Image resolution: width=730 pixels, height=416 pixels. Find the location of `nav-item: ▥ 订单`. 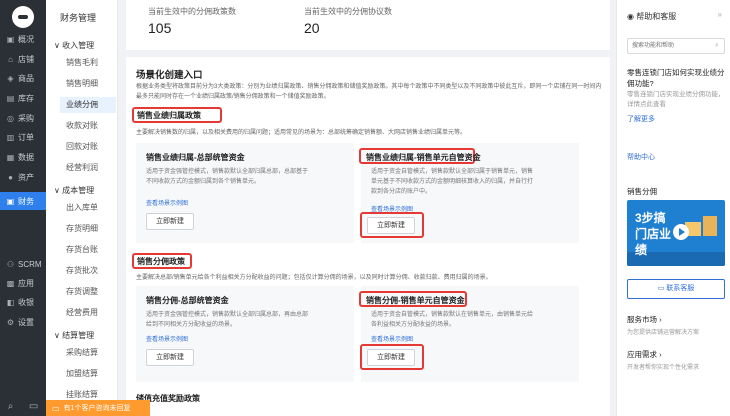

nav-item: ▥ 订单 is located at coordinates (23, 137).